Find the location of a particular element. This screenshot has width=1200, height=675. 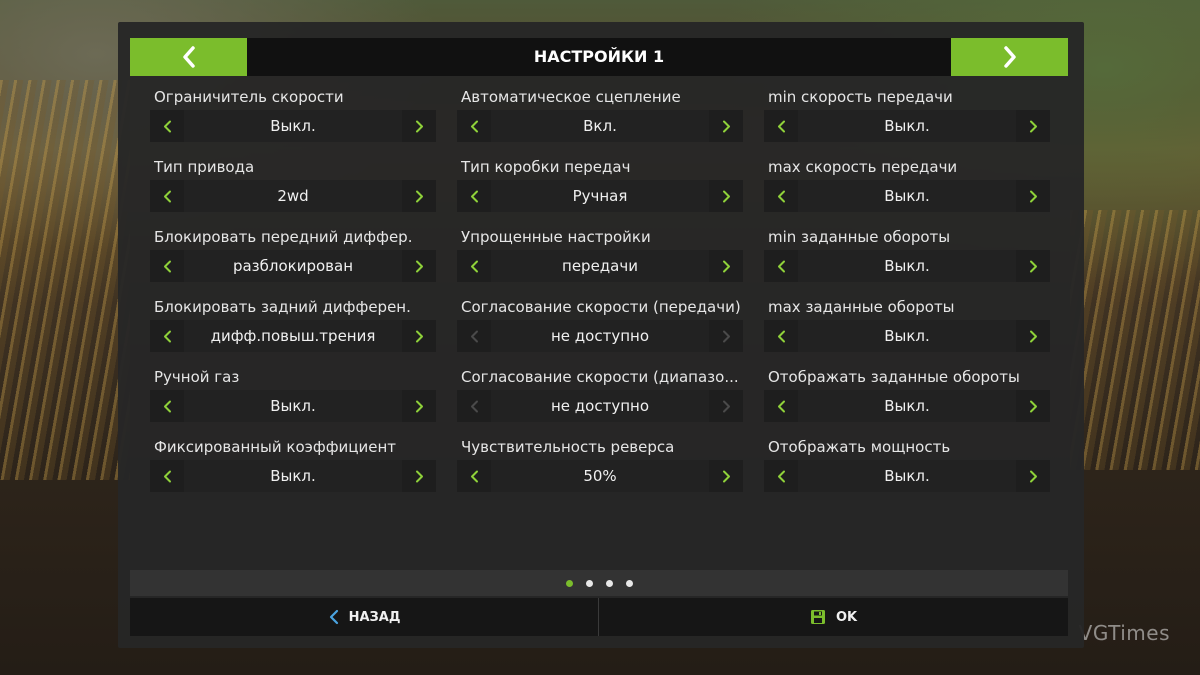

setting-label: Отображать мощность is located at coordinates (859, 447).